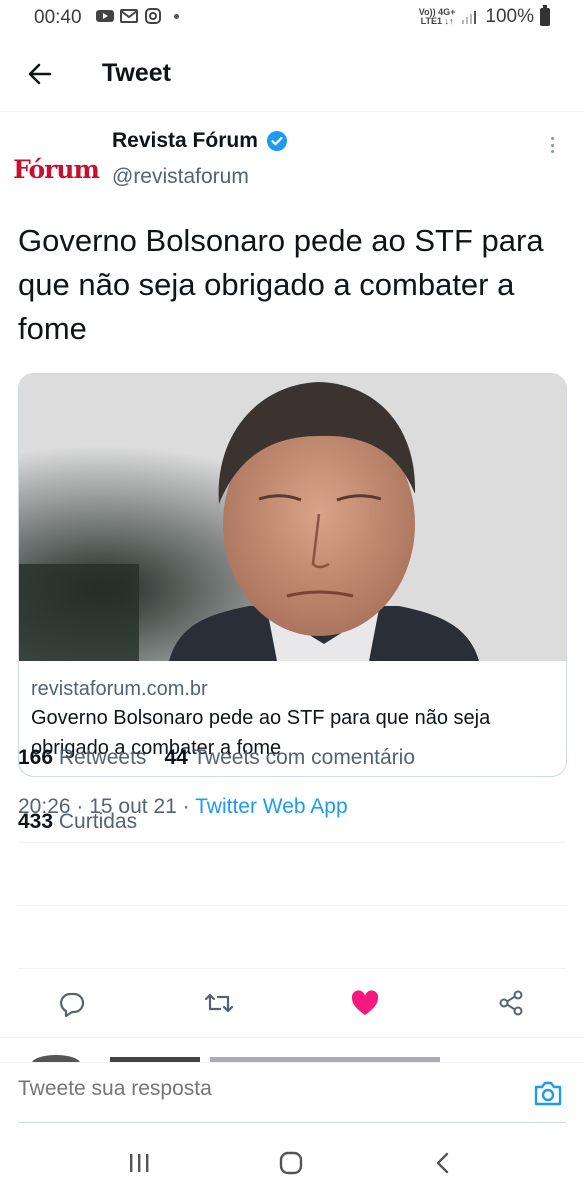 The height and width of the screenshot is (1200, 584). I want to click on like-button, so click(365, 1003).